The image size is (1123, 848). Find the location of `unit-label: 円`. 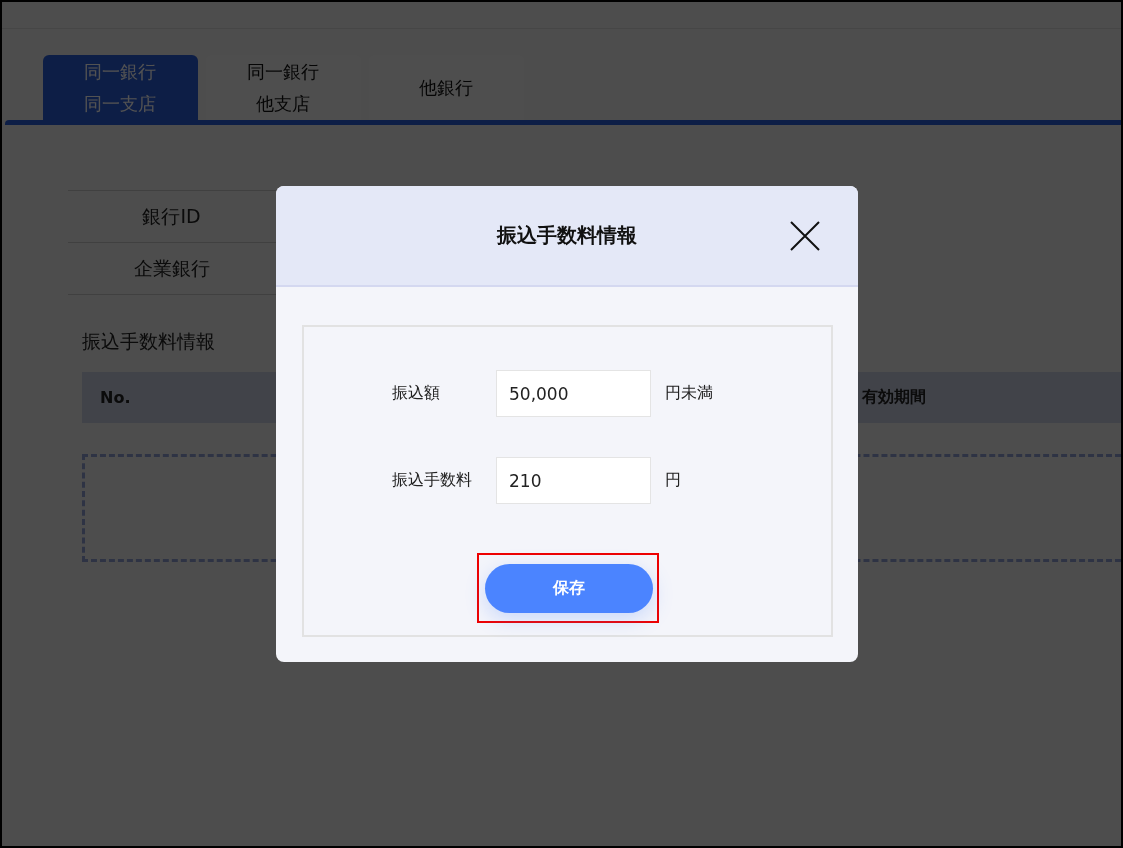

unit-label: 円 is located at coordinates (673, 480).